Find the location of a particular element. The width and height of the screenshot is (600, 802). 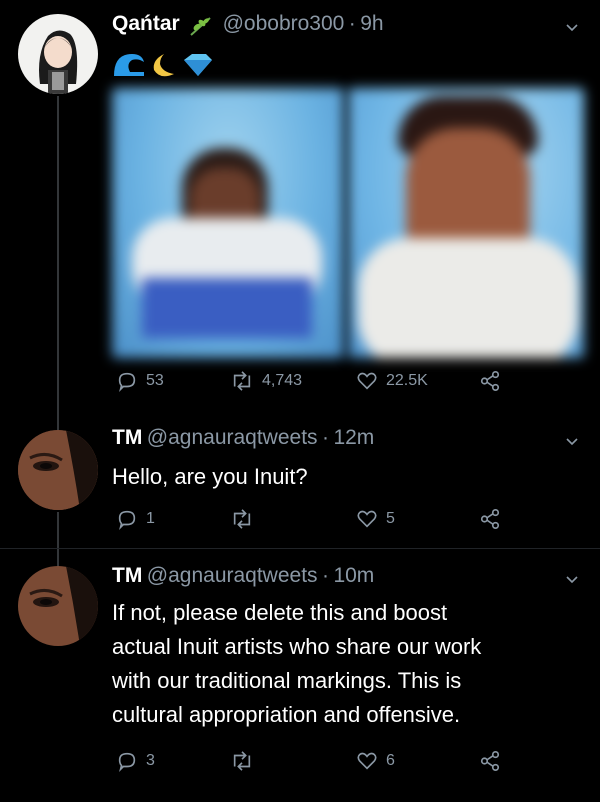

divider is located at coordinates (300, 548).